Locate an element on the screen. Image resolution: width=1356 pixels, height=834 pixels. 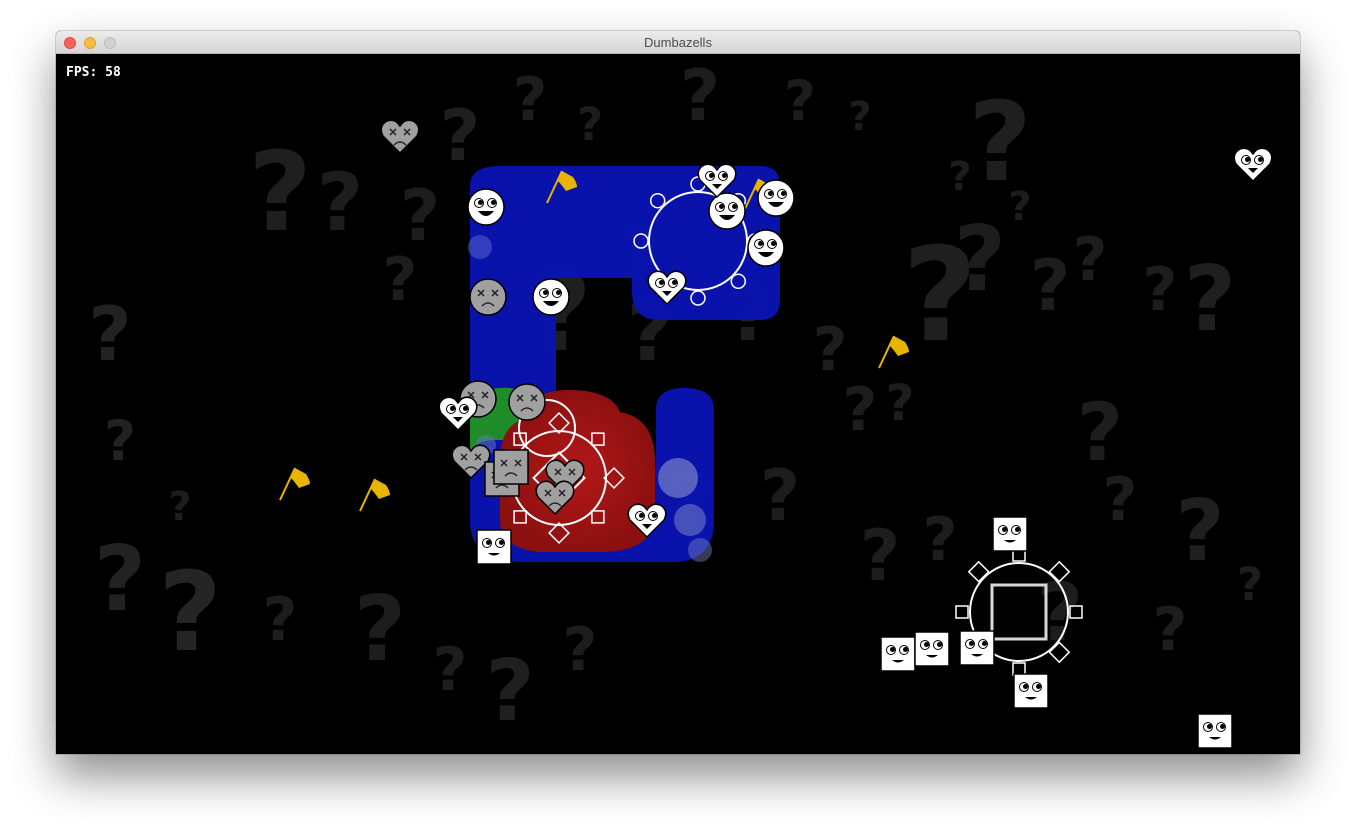
red-unit-dead is located at coordinates (400, 137).